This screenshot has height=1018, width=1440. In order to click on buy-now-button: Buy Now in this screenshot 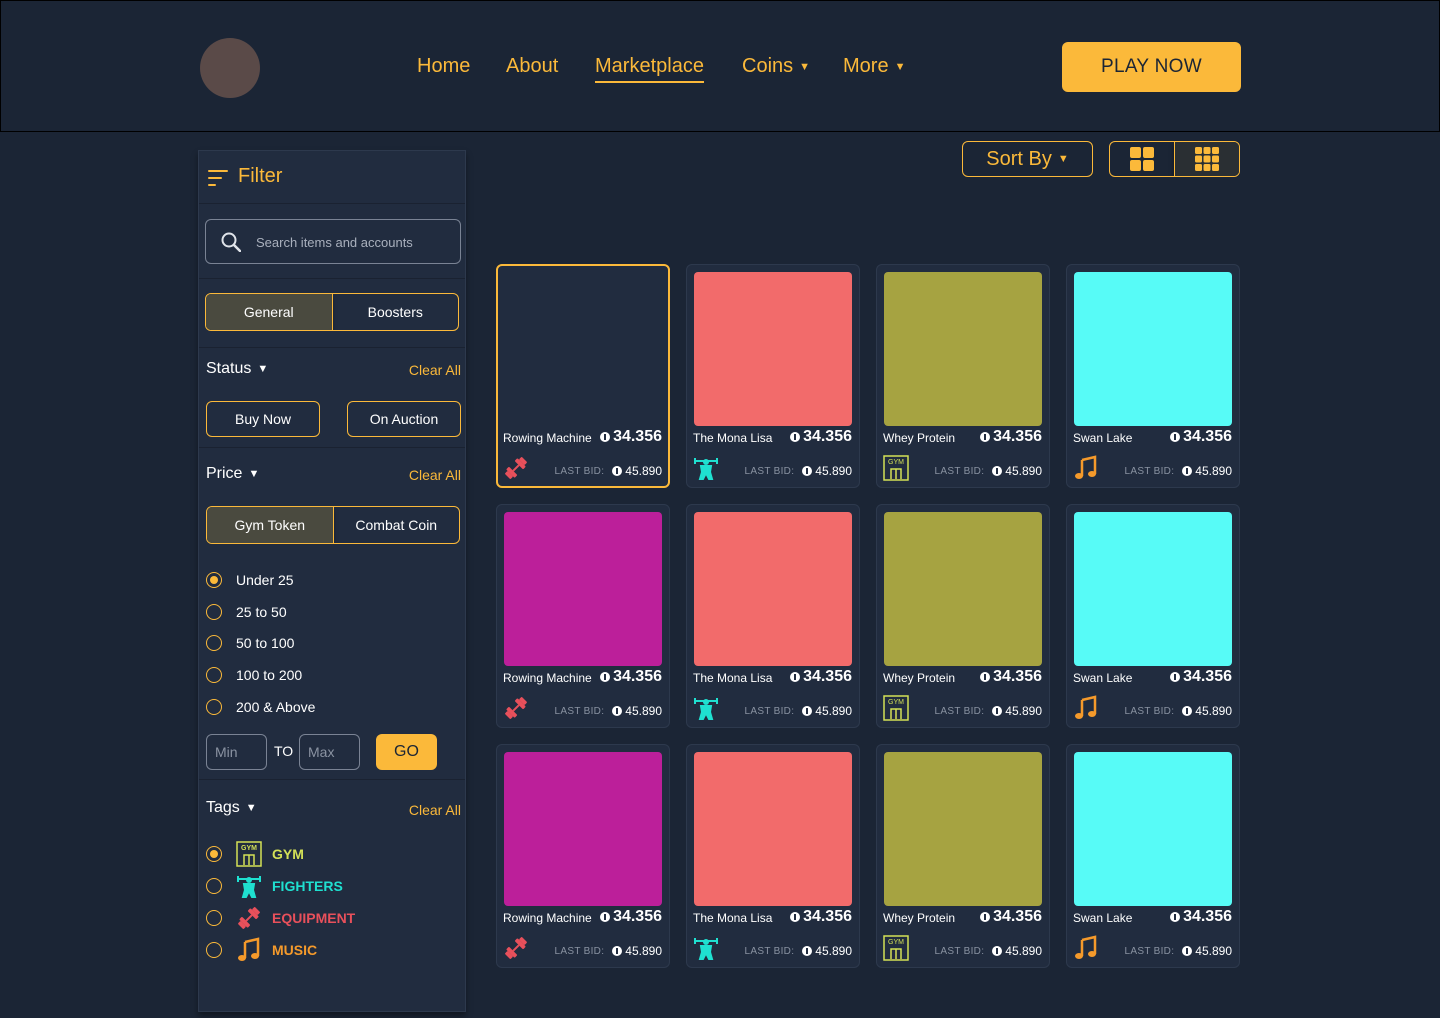, I will do `click(263, 419)`.